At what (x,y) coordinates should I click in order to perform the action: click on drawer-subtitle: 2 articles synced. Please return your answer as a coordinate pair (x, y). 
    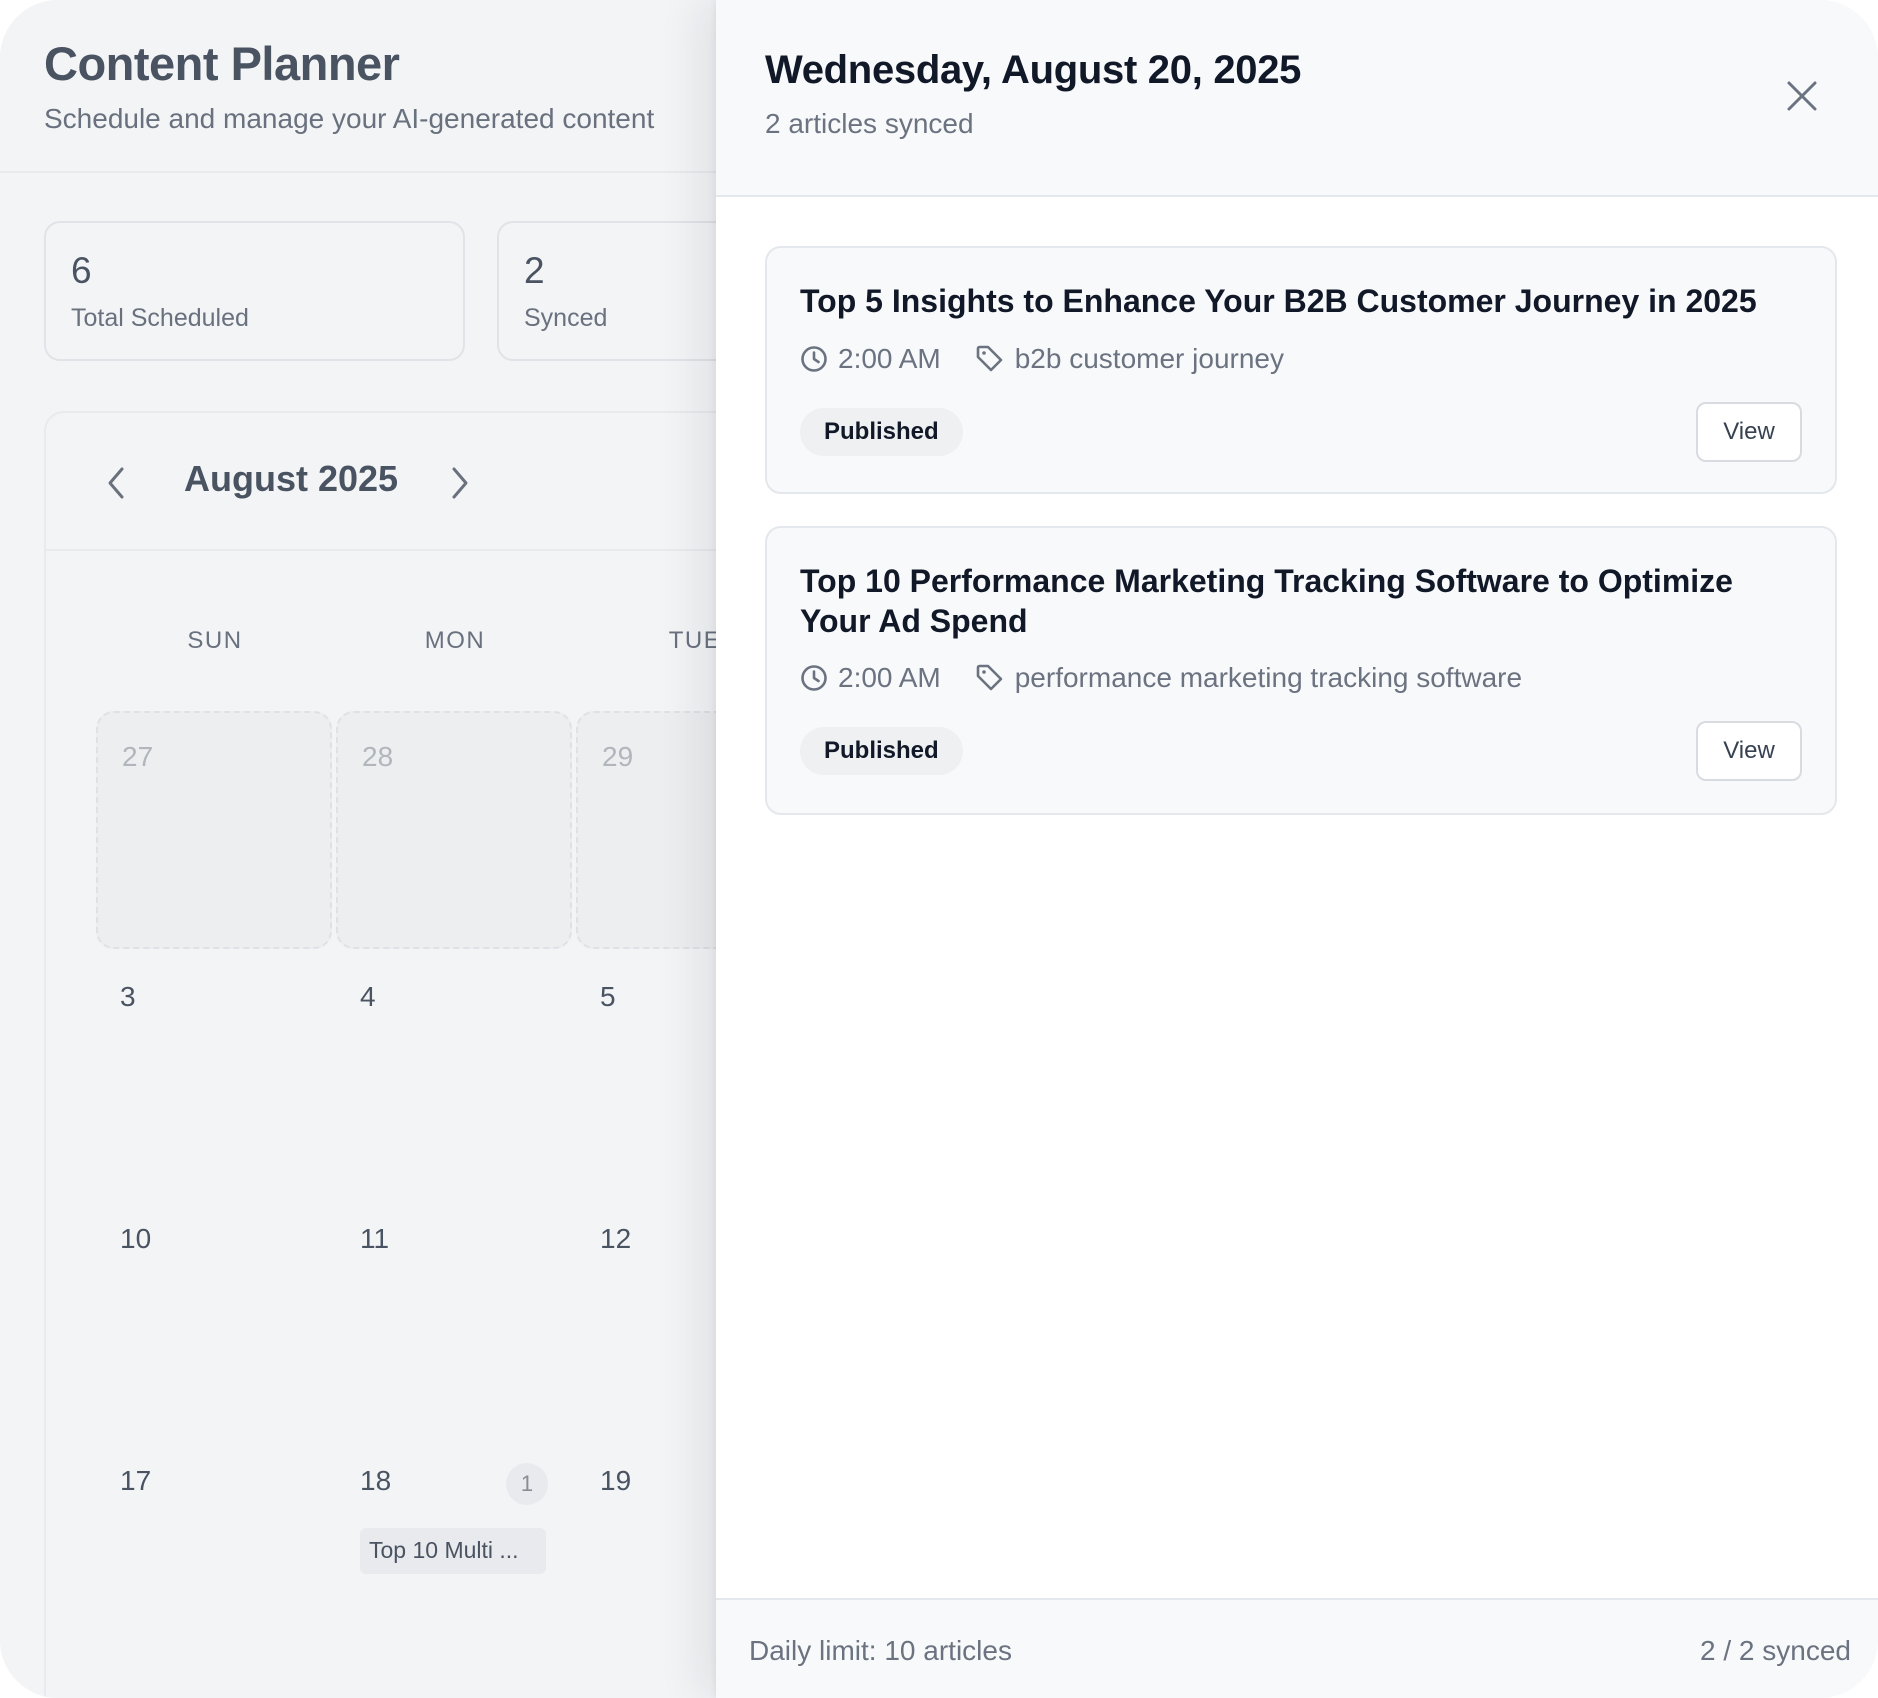
    Looking at the image, I should click on (869, 123).